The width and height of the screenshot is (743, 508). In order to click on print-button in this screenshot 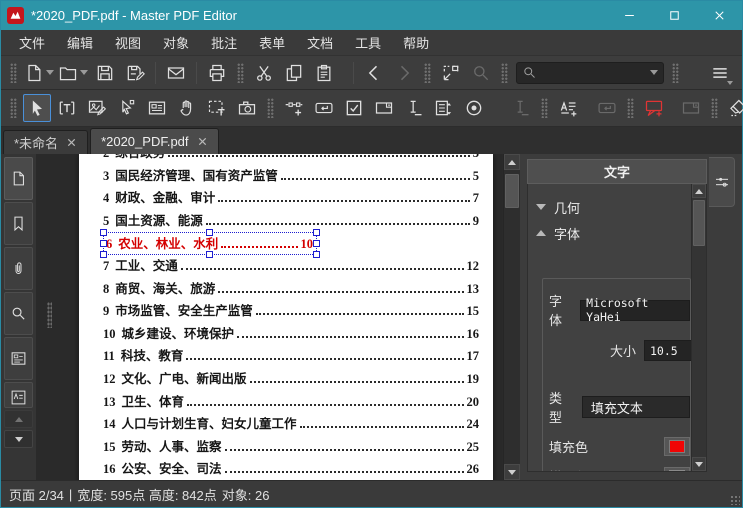, I will do `click(217, 73)`.